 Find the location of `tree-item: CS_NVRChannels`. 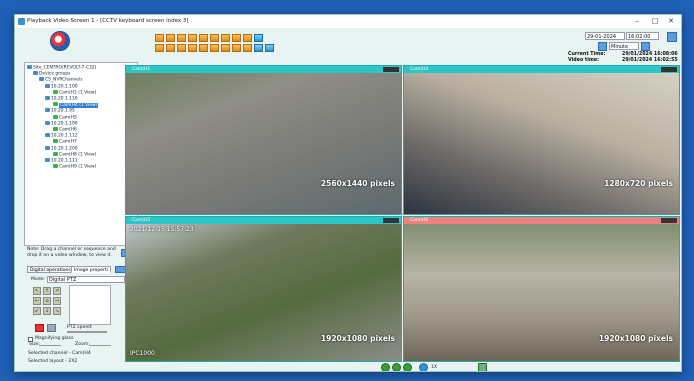

tree-item: CS_NVRChannels is located at coordinates (60, 80).